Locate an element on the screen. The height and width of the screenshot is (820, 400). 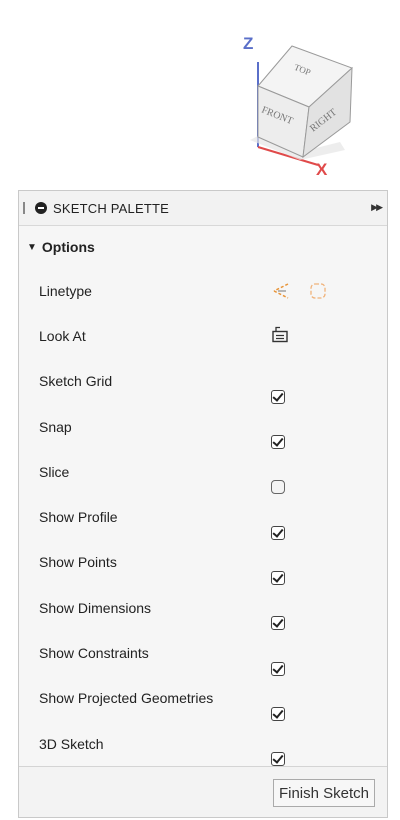
row-label: Linetype is located at coordinates (65, 290).